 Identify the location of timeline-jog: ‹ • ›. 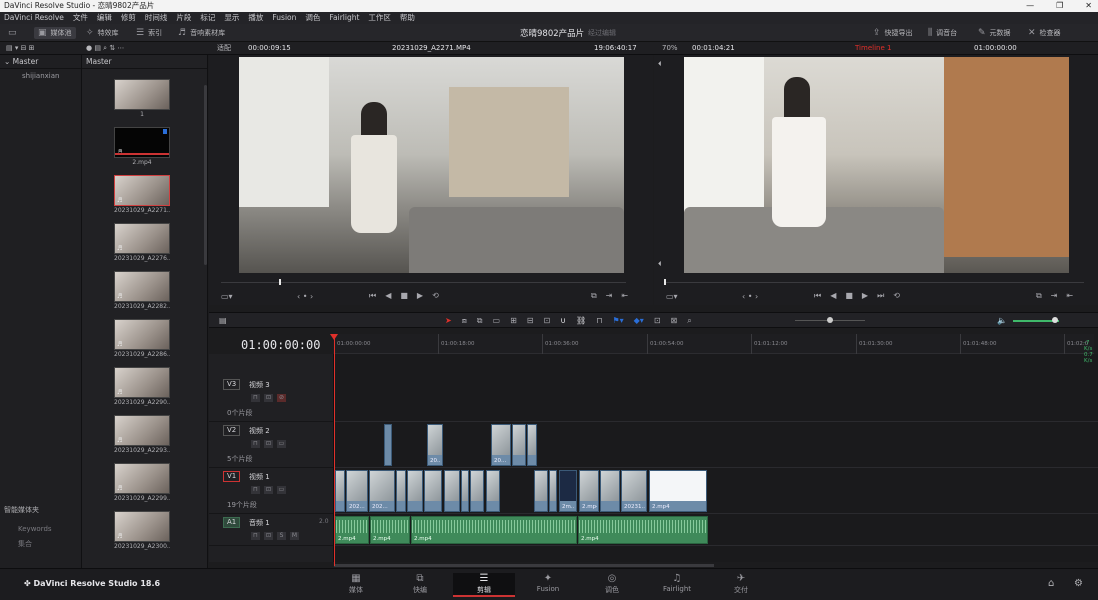
(750, 296).